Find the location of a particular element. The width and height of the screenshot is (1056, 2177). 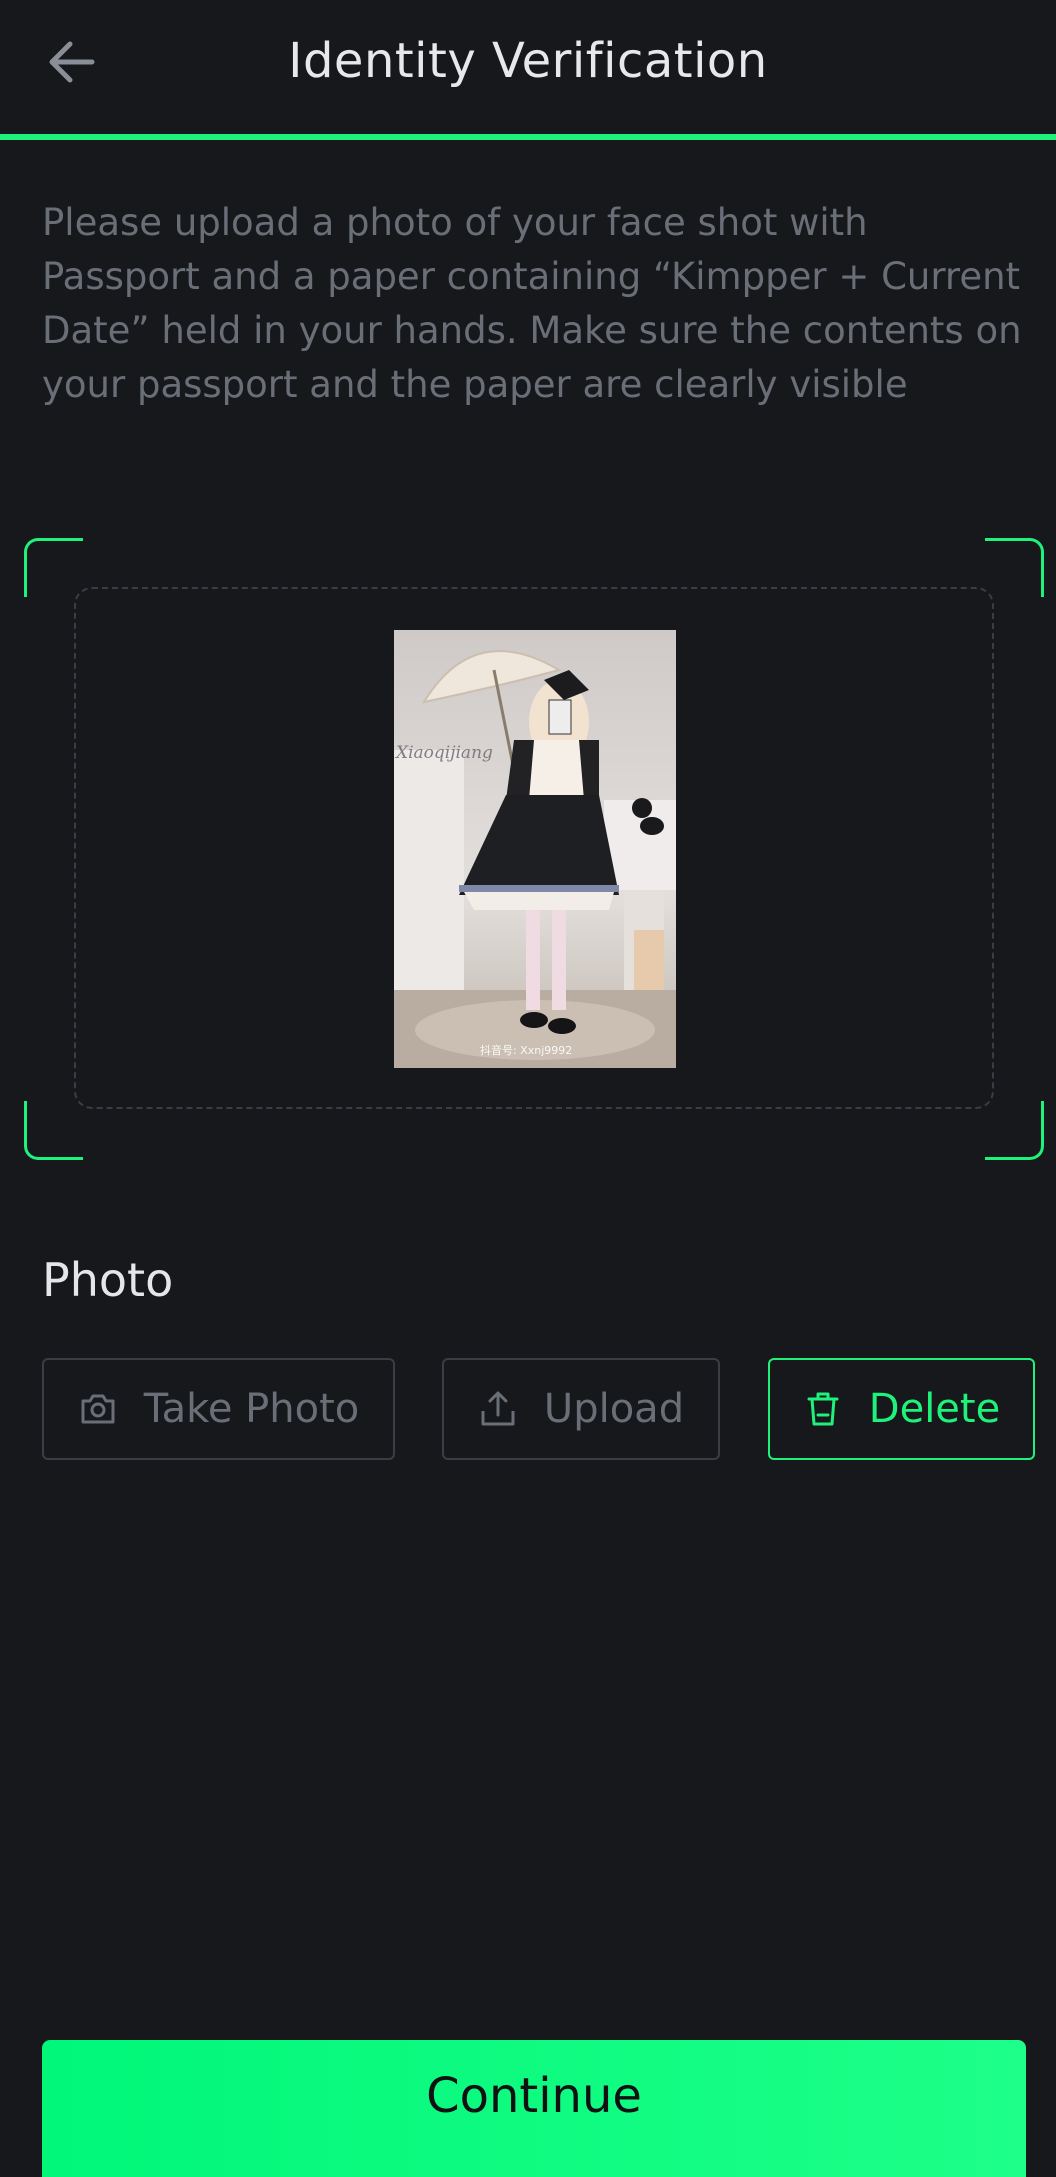

frame-corner-bottom-right is located at coordinates (1014, 1130).